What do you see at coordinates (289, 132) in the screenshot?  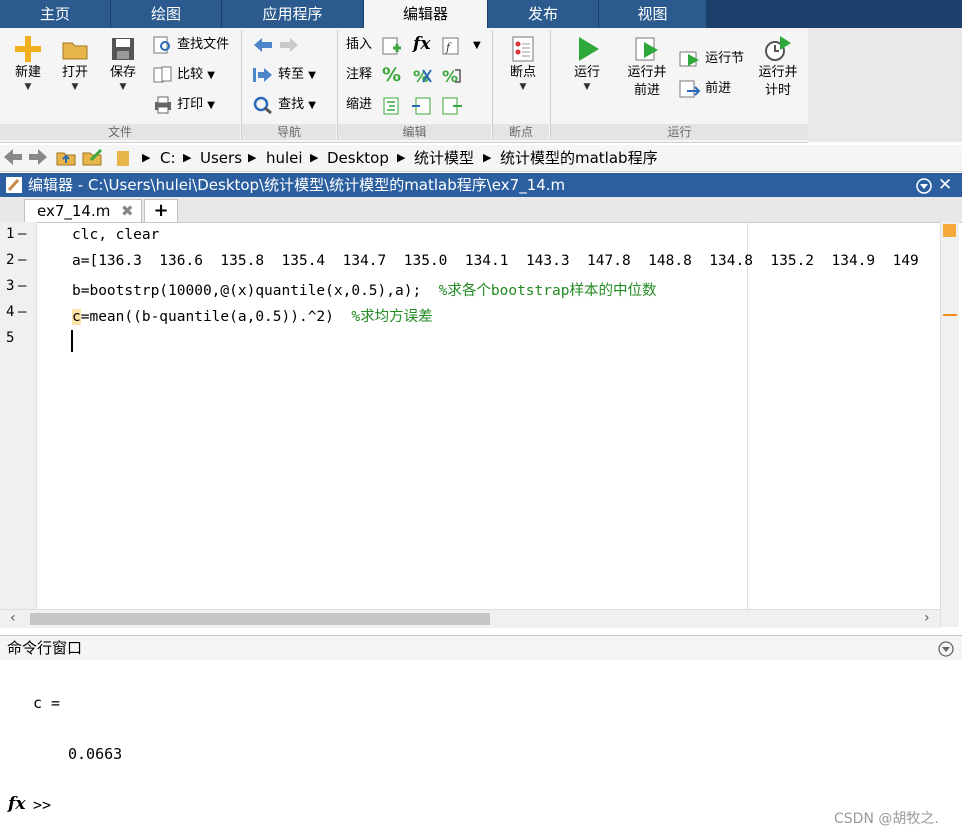 I see `group-label-navigate: 导航` at bounding box center [289, 132].